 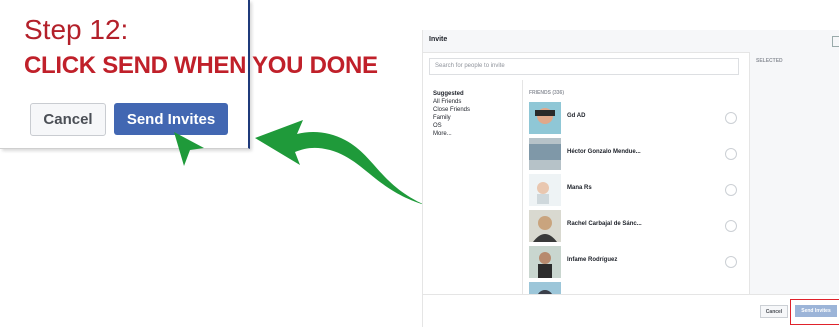 What do you see at coordinates (794, 178) in the screenshot?
I see `selected-pane: SELECTED` at bounding box center [794, 178].